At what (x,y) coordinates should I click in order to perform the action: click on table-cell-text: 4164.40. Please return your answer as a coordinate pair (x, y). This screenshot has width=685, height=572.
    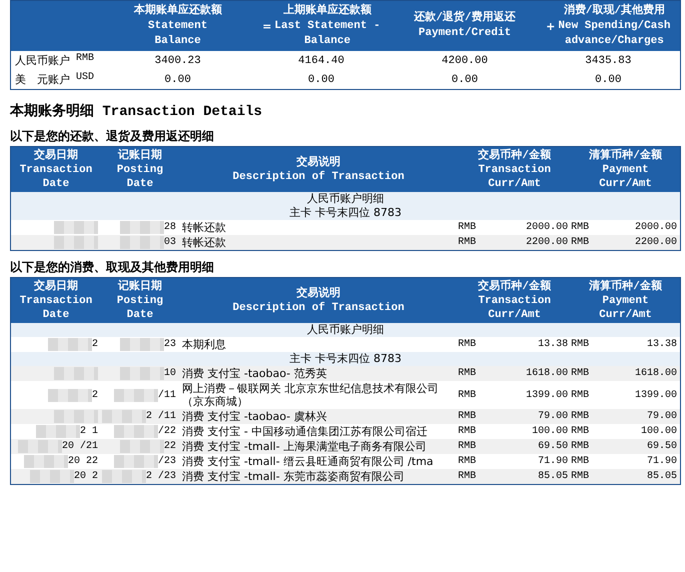
    Looking at the image, I should click on (321, 60).